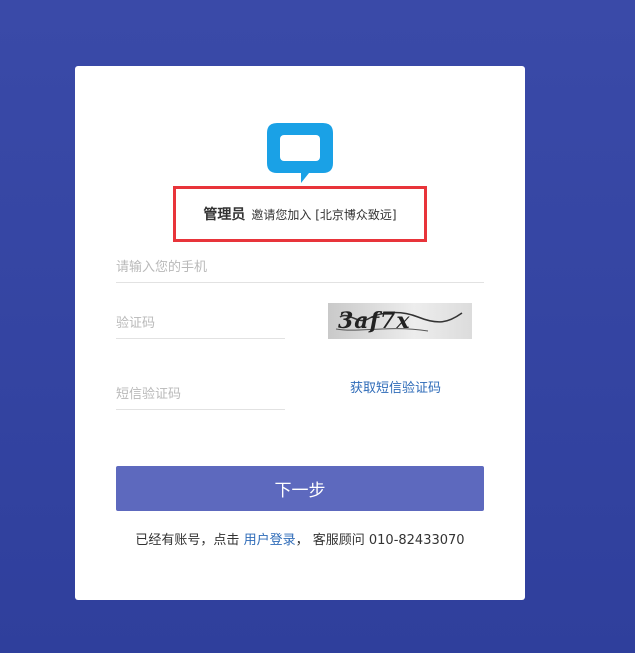 Image resolution: width=635 pixels, height=653 pixels. Describe the element at coordinates (300, 153) in the screenshot. I see `chat-bubble-icon` at that location.